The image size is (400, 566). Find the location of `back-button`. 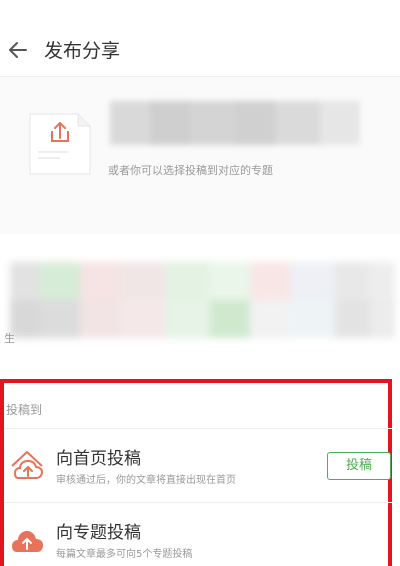

back-button is located at coordinates (18, 50).